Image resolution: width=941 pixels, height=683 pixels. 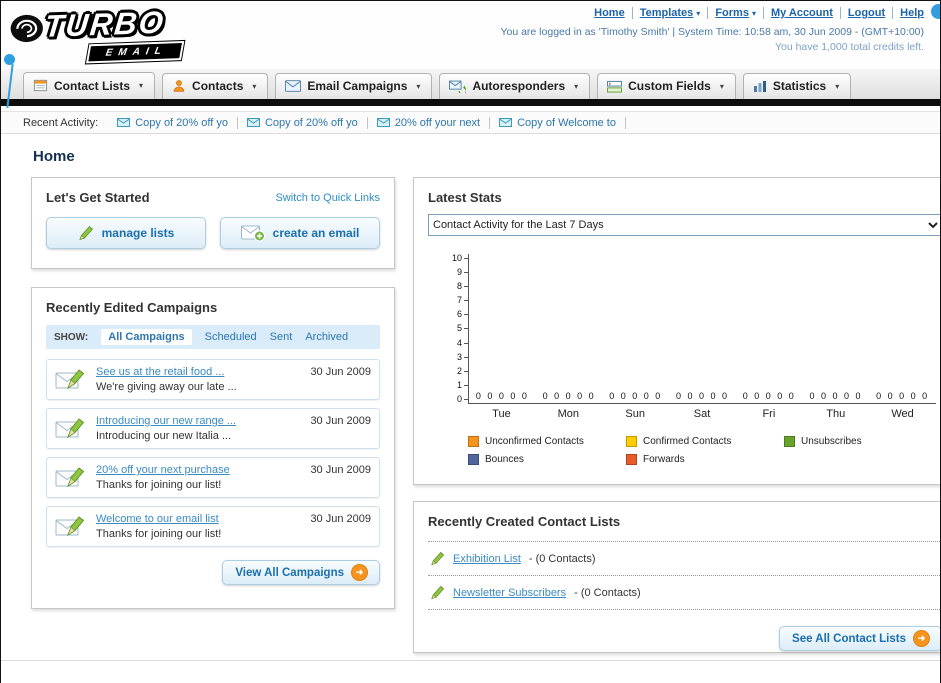 What do you see at coordinates (357, 86) in the screenshot?
I see `tab-label: Email Campaigns` at bounding box center [357, 86].